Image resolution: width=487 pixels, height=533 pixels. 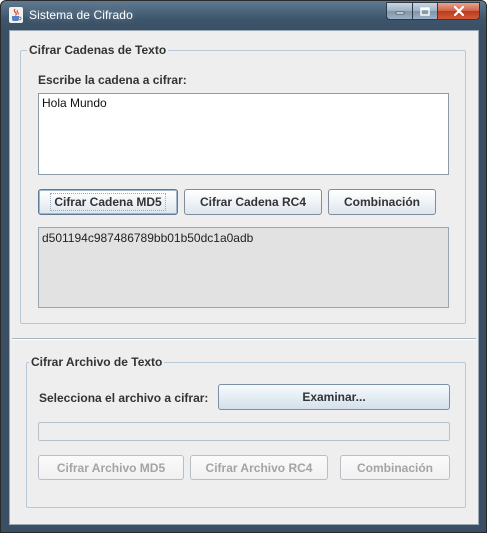 I want to click on string-section-title: Cifrar Cadenas de Texto, so click(x=98, y=50).